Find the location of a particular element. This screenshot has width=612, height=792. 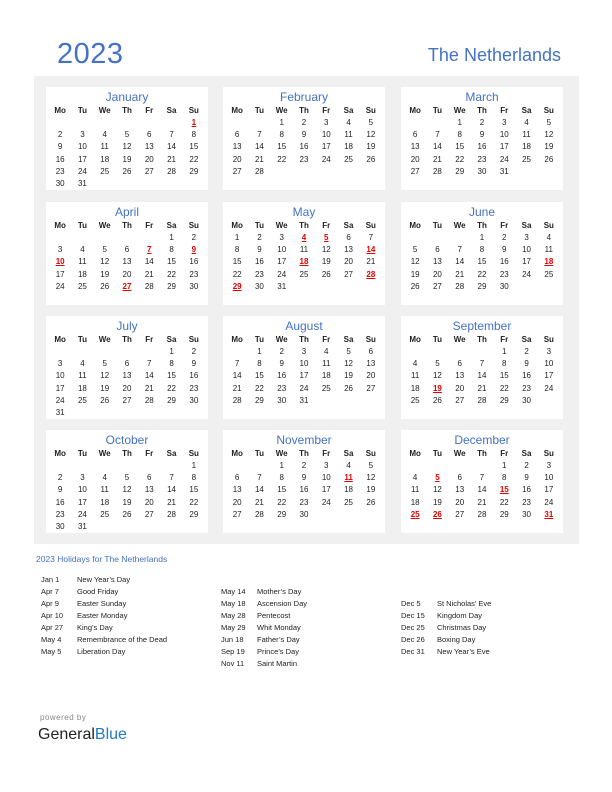

powered-by-label: powered by is located at coordinates (63, 717).